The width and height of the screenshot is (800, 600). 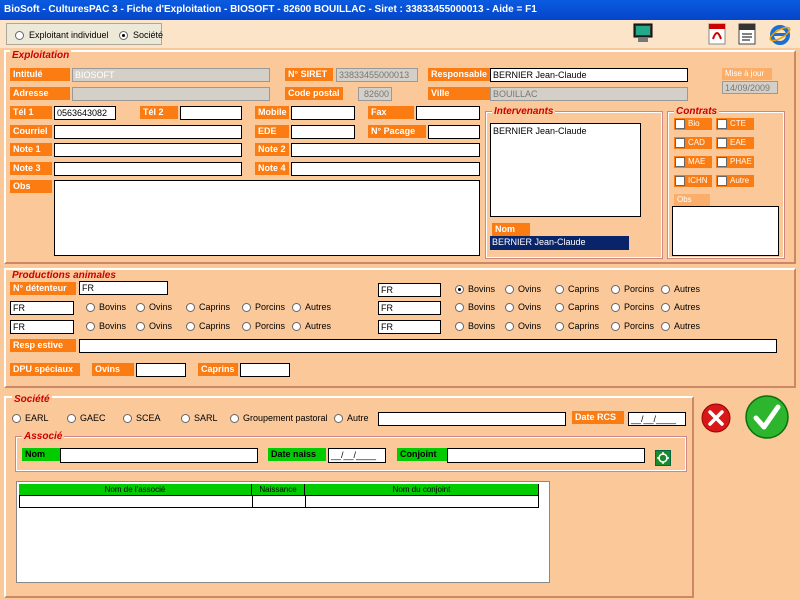 I want to click on obs-field, so click(x=267, y=218).